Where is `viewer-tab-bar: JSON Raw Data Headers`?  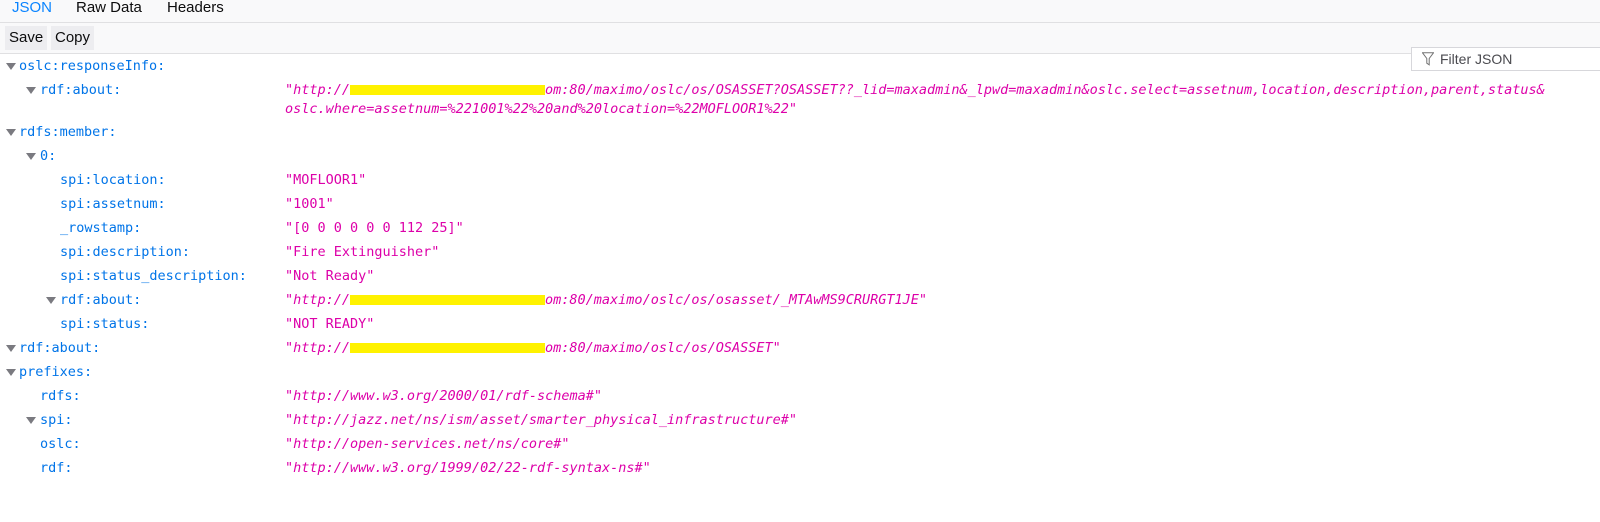 viewer-tab-bar: JSON Raw Data Headers is located at coordinates (800, 11).